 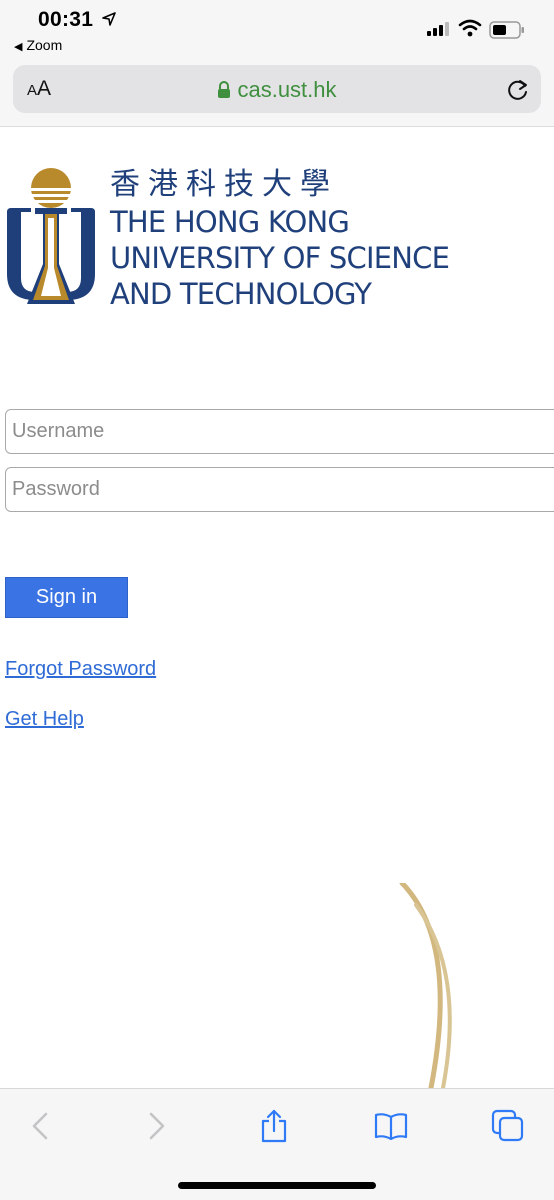 I want to click on bookmarks-icon, so click(x=391, y=1126).